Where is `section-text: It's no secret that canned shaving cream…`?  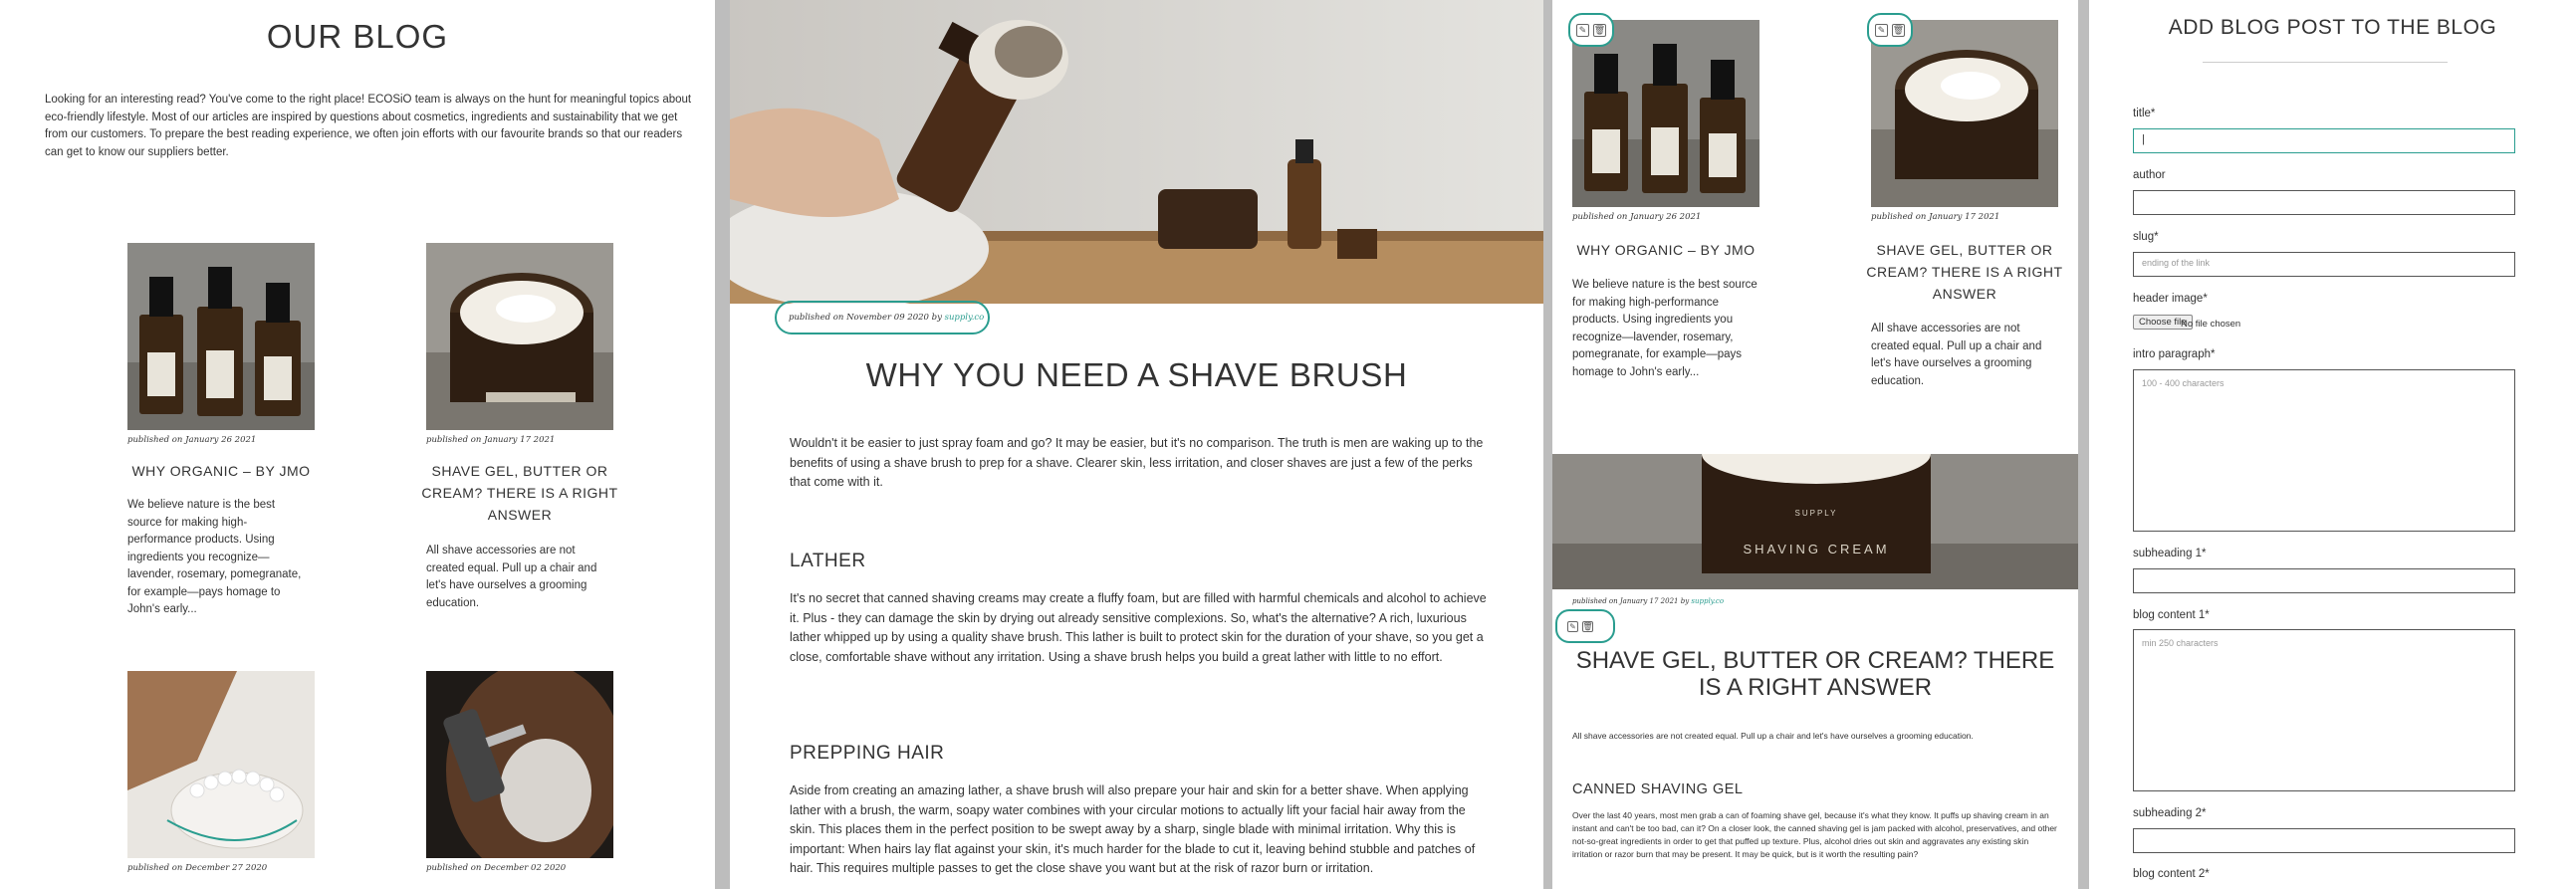 section-text: It's no secret that canned shaving cream… is located at coordinates (1138, 628).